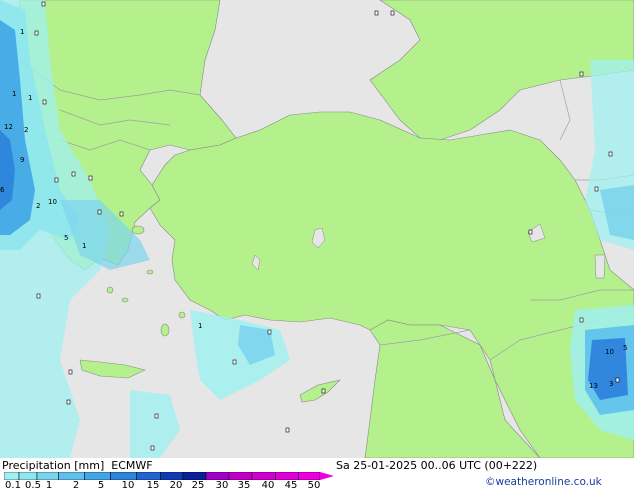  I want to click on legend-title: Precipitation [mm] ECMWF, so click(77, 465).